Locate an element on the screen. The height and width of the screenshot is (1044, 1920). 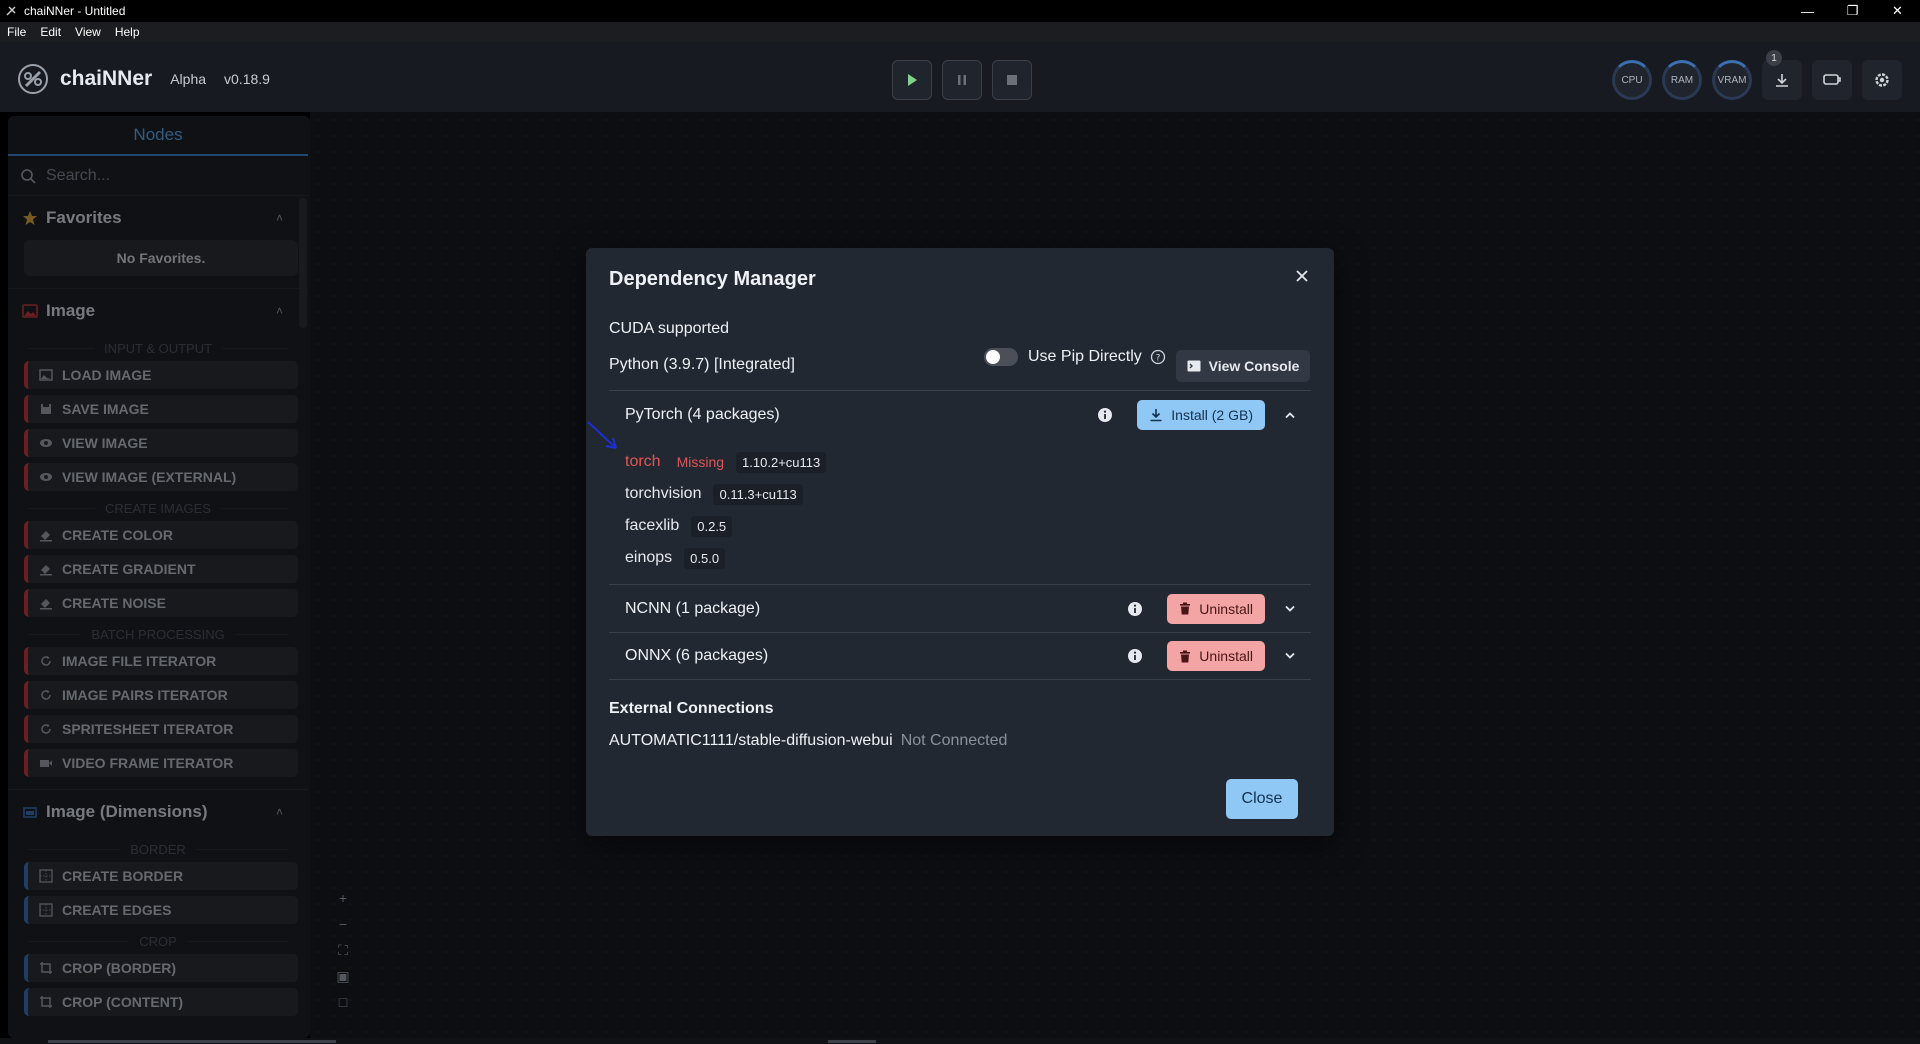
connection-name: AUTOMATIC1111/stable-diffusion-webui is located at coordinates (751, 740).